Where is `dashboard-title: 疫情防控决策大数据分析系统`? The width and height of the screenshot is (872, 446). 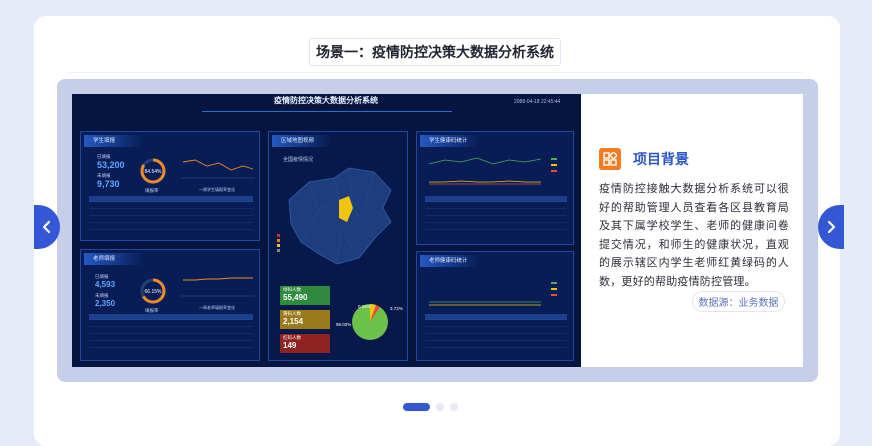
dashboard-title: 疫情防控决策大数据分析系统 is located at coordinates (326, 100).